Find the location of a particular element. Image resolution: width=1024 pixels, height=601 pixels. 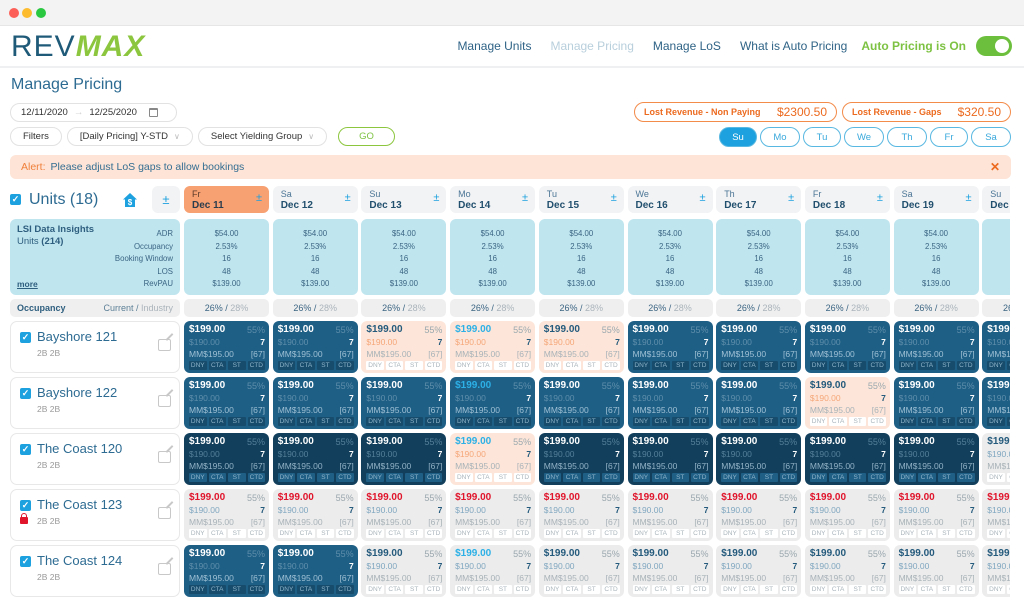

day-filter-tu: Tu is located at coordinates (822, 137).